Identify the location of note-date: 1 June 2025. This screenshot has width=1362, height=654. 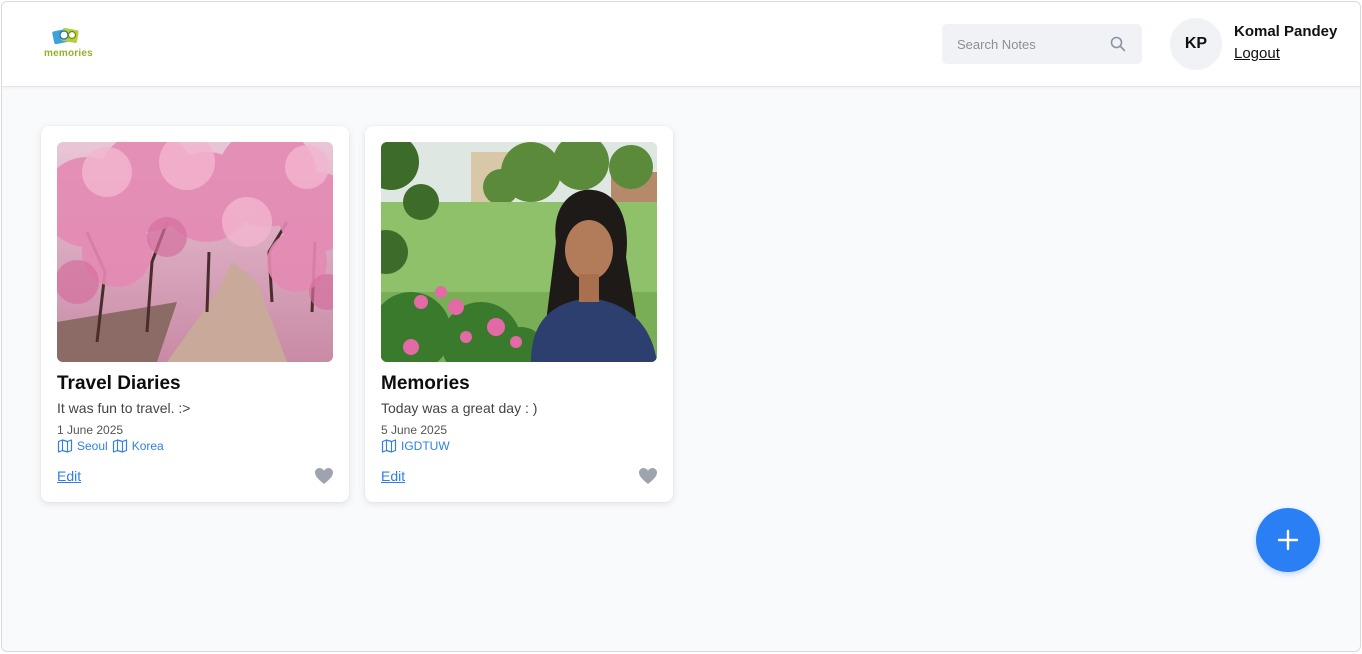
(90, 430).